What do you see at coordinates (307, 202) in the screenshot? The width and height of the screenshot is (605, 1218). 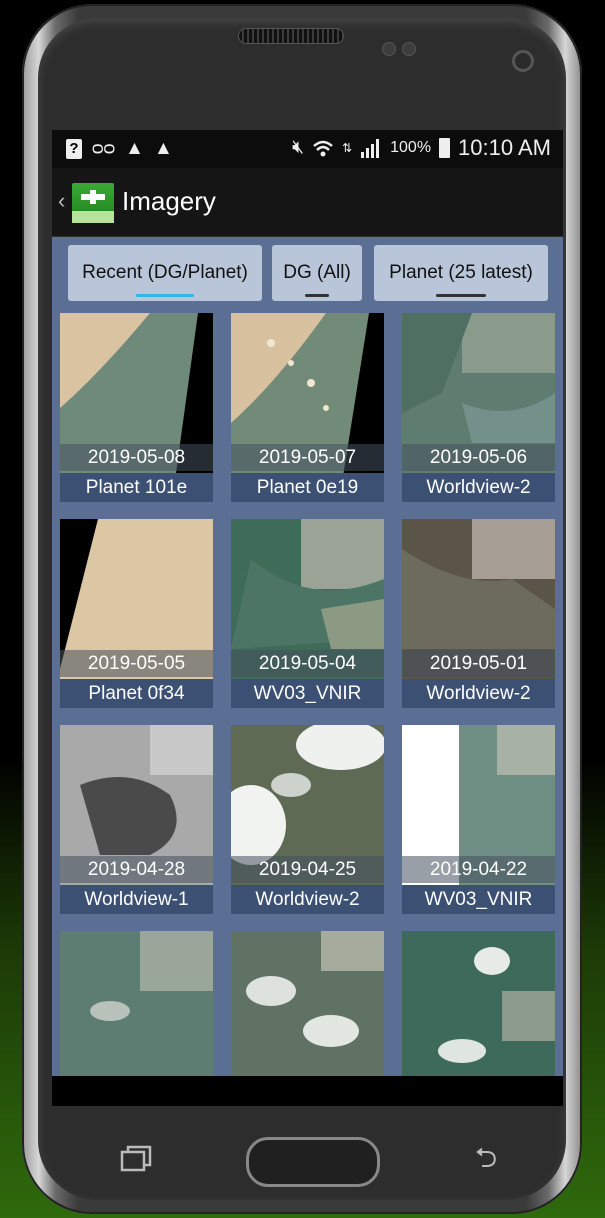 I see `action-bar: ‹ Imagery` at bounding box center [307, 202].